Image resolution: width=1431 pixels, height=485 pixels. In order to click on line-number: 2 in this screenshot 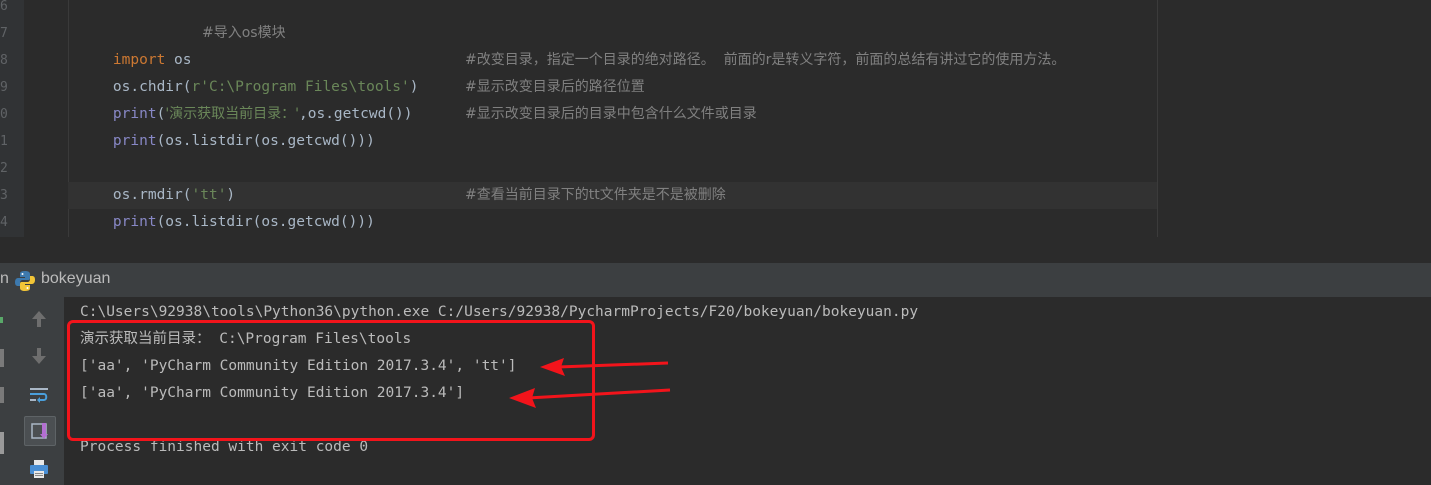, I will do `click(4, 168)`.